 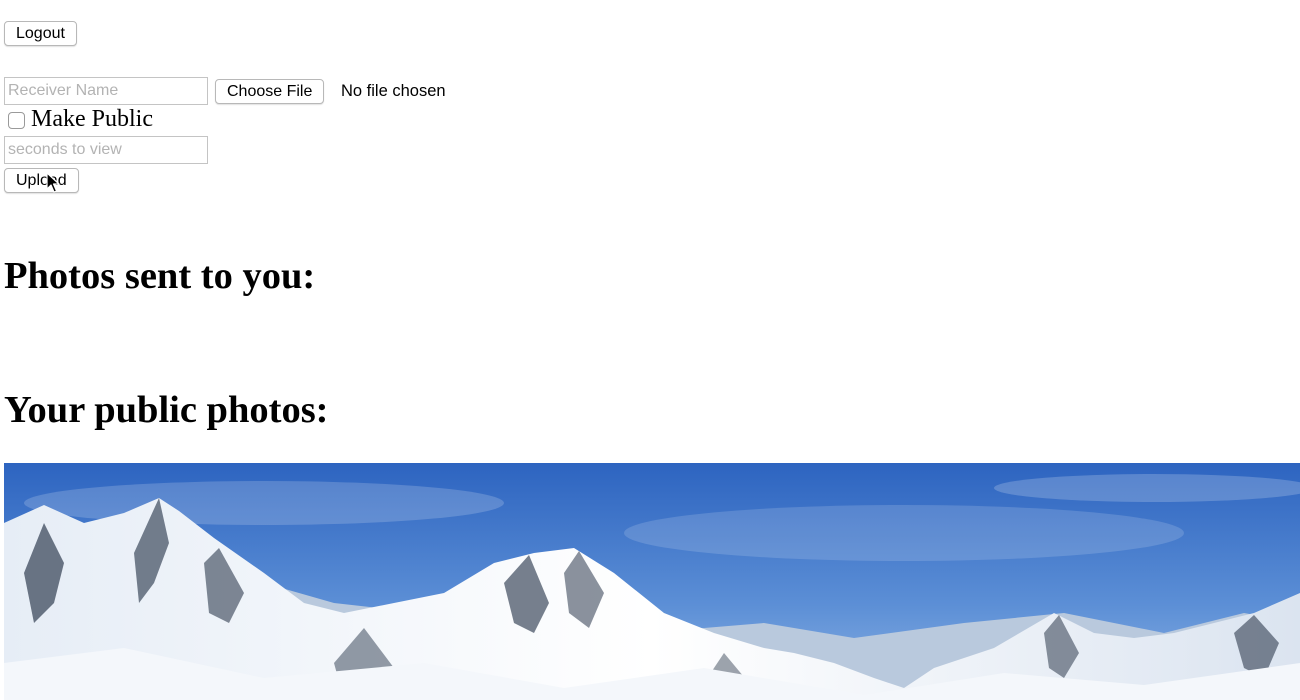 What do you see at coordinates (41, 180) in the screenshot?
I see `upload-button: Upload` at bounding box center [41, 180].